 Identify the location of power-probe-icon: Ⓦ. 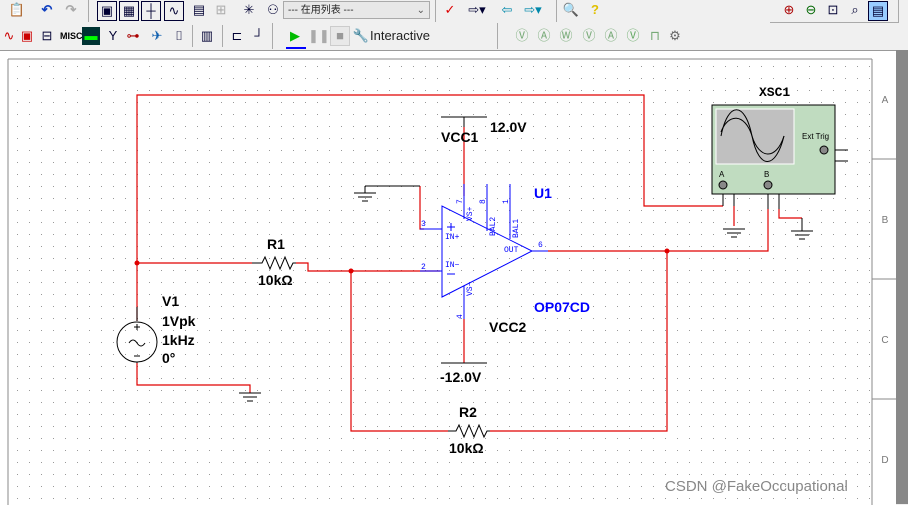
(566, 36).